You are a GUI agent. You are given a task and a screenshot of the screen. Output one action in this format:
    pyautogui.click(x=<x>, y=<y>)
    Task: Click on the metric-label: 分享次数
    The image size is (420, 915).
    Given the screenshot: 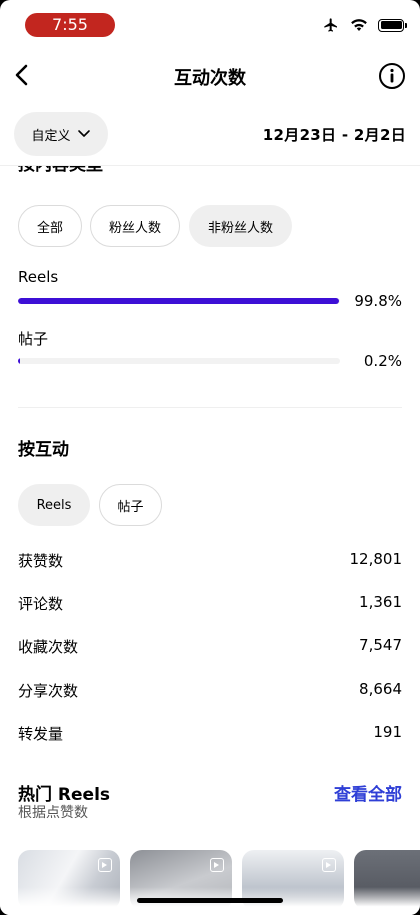 What is the action you would take?
    pyautogui.click(x=48, y=691)
    